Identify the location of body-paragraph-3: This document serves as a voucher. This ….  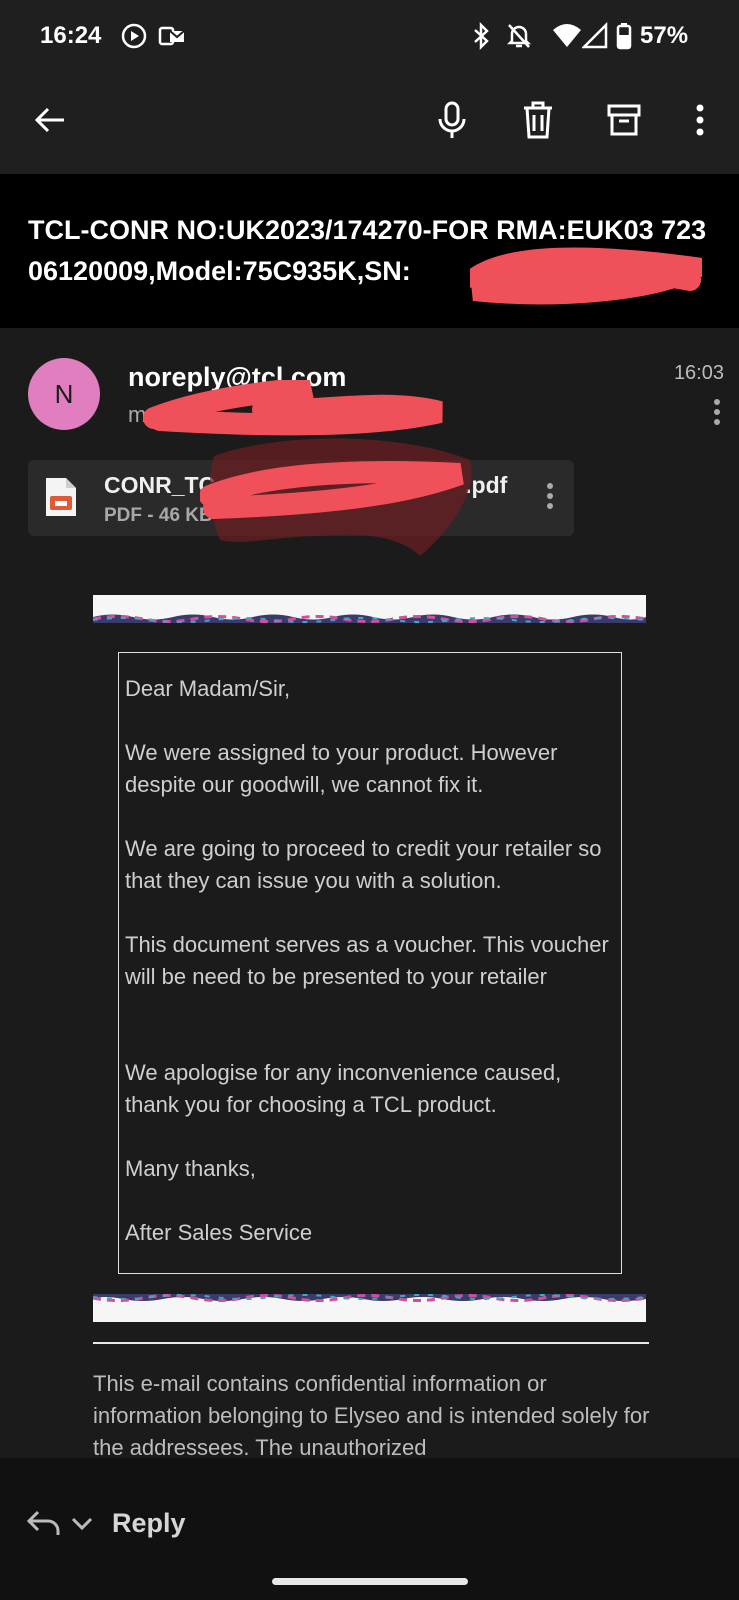
(367, 960).